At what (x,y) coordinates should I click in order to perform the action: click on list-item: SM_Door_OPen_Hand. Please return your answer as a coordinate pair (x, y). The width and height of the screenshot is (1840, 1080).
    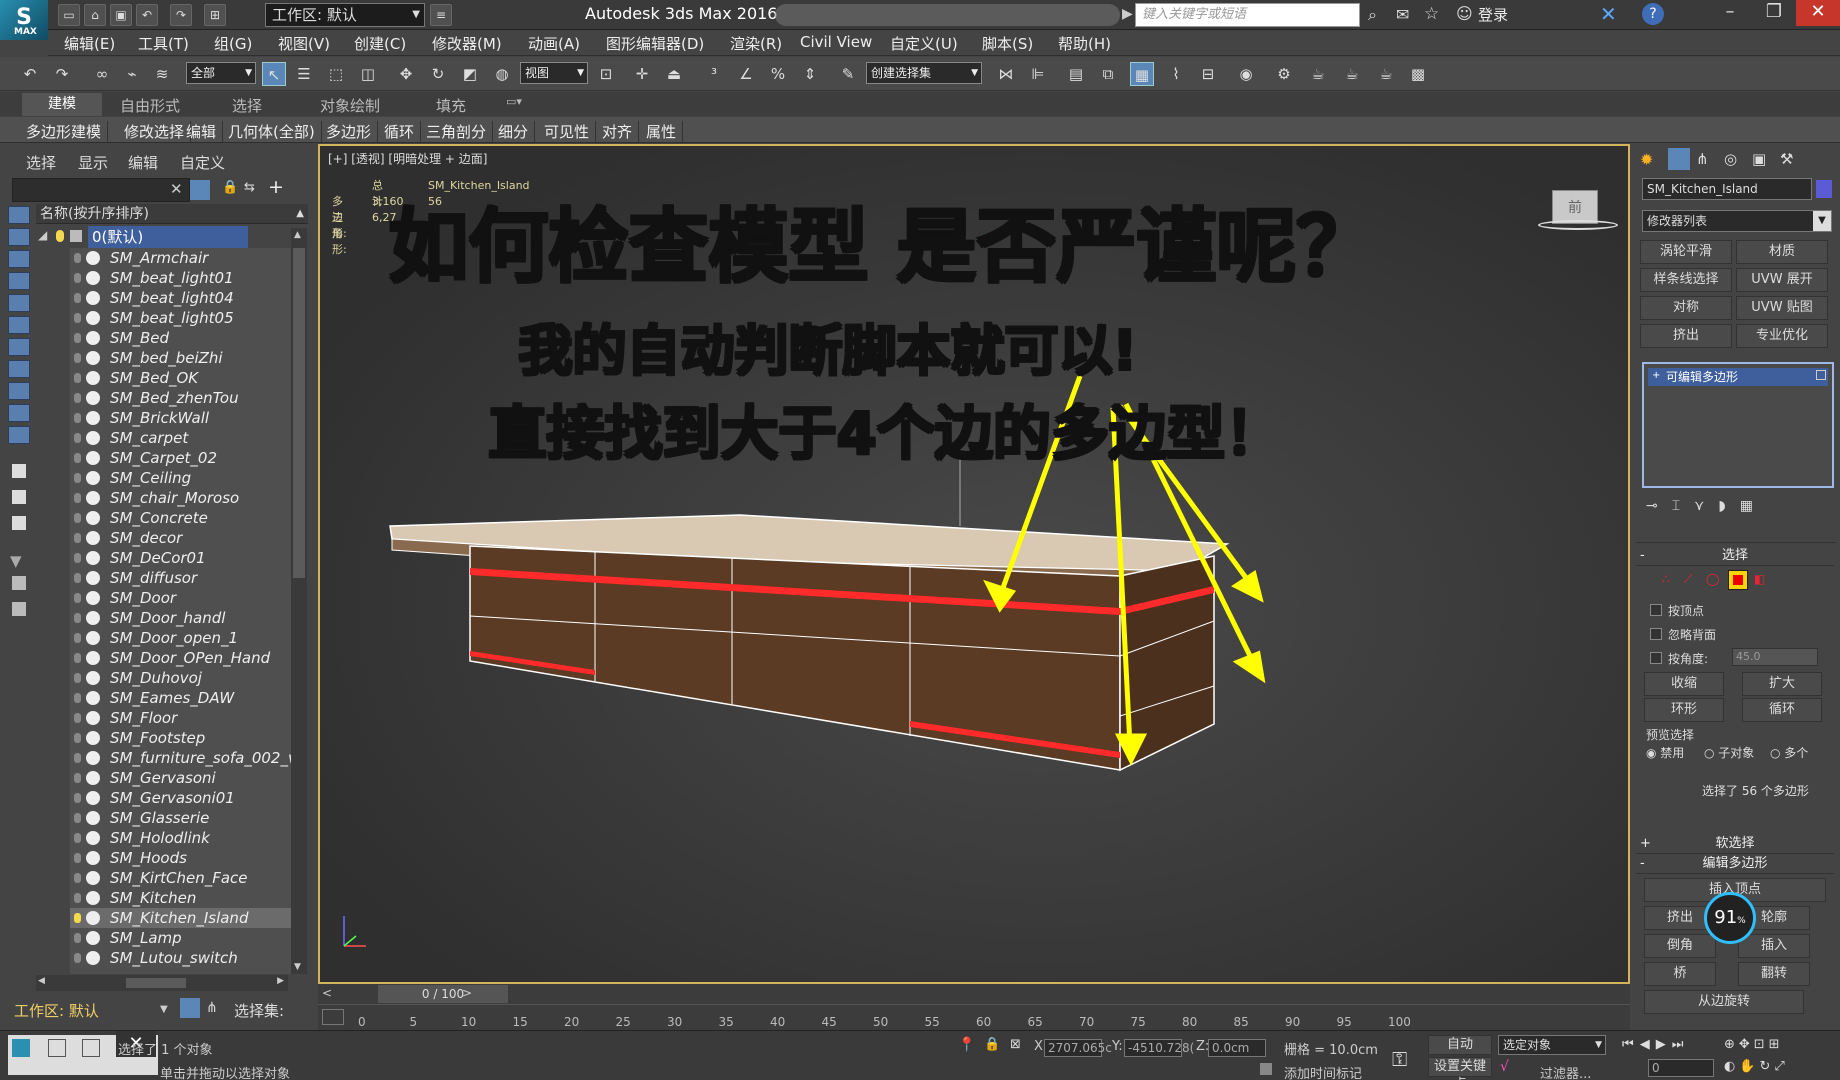
    Looking at the image, I should click on (180, 658).